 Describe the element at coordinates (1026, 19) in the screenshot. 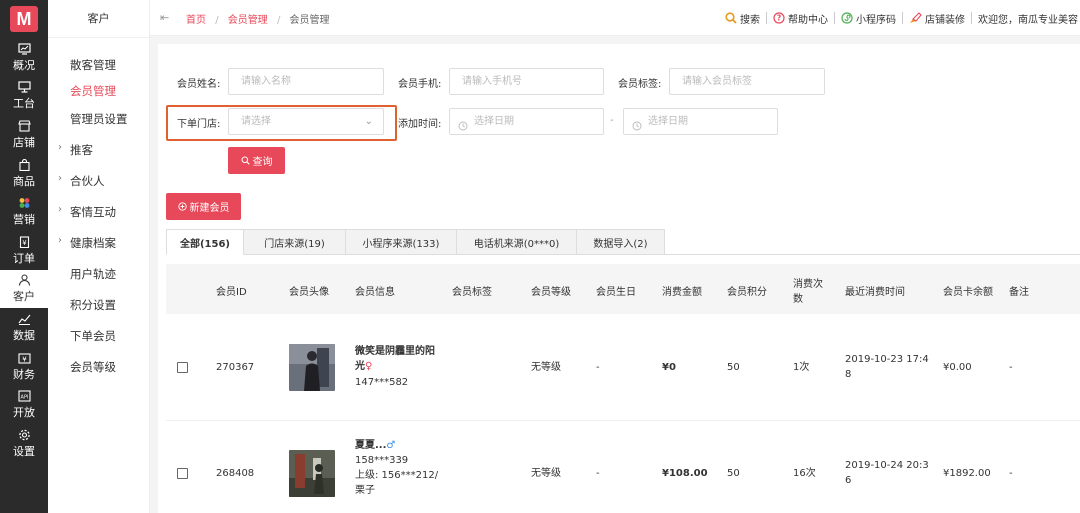

I see `welcome-user: 欢迎您，南瓜专业美容` at that location.